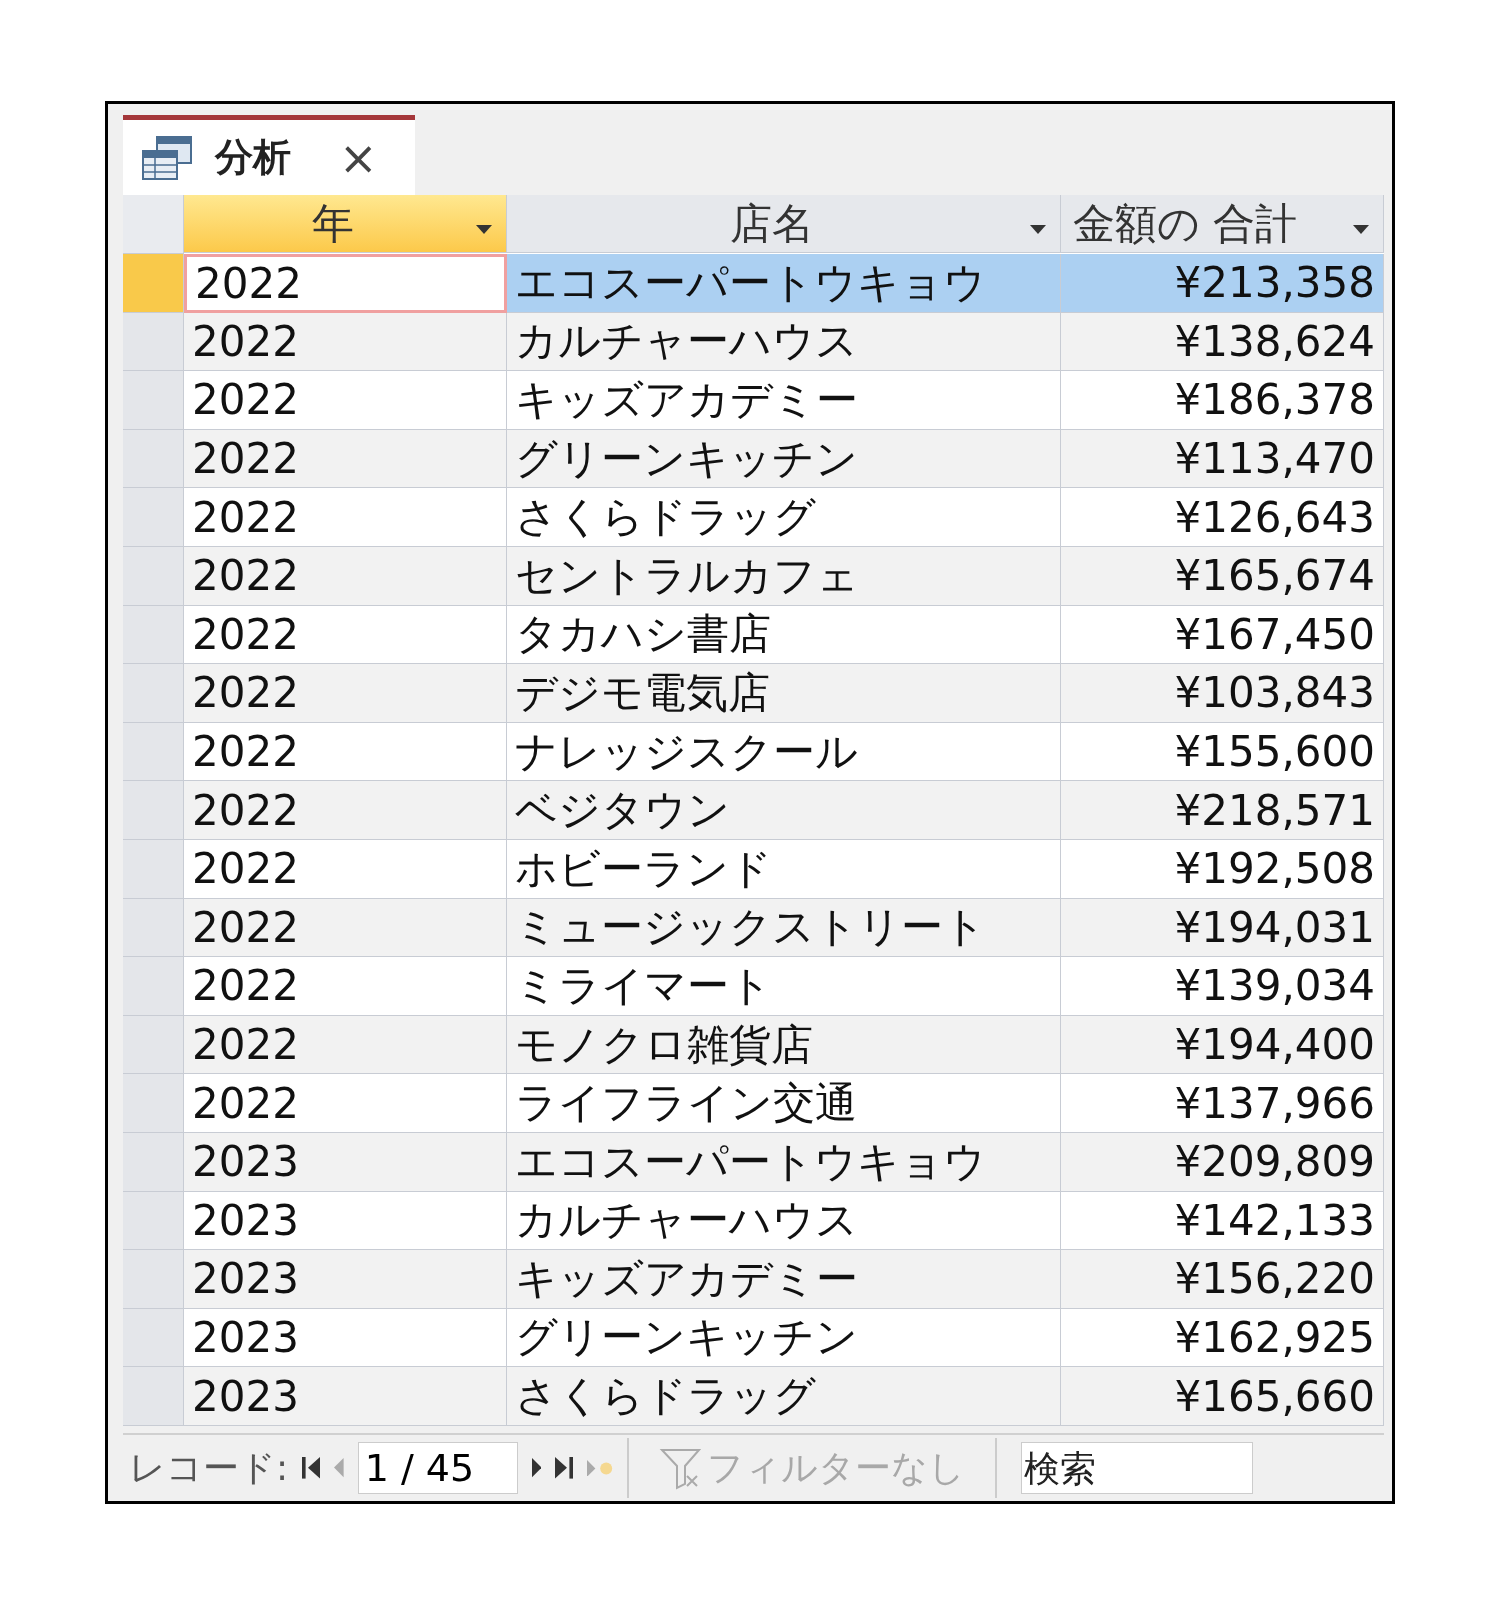 Image resolution: width=1501 pixels, height=1605 pixels. What do you see at coordinates (437, 1468) in the screenshot?
I see `record-position-field: 1 / 45` at bounding box center [437, 1468].